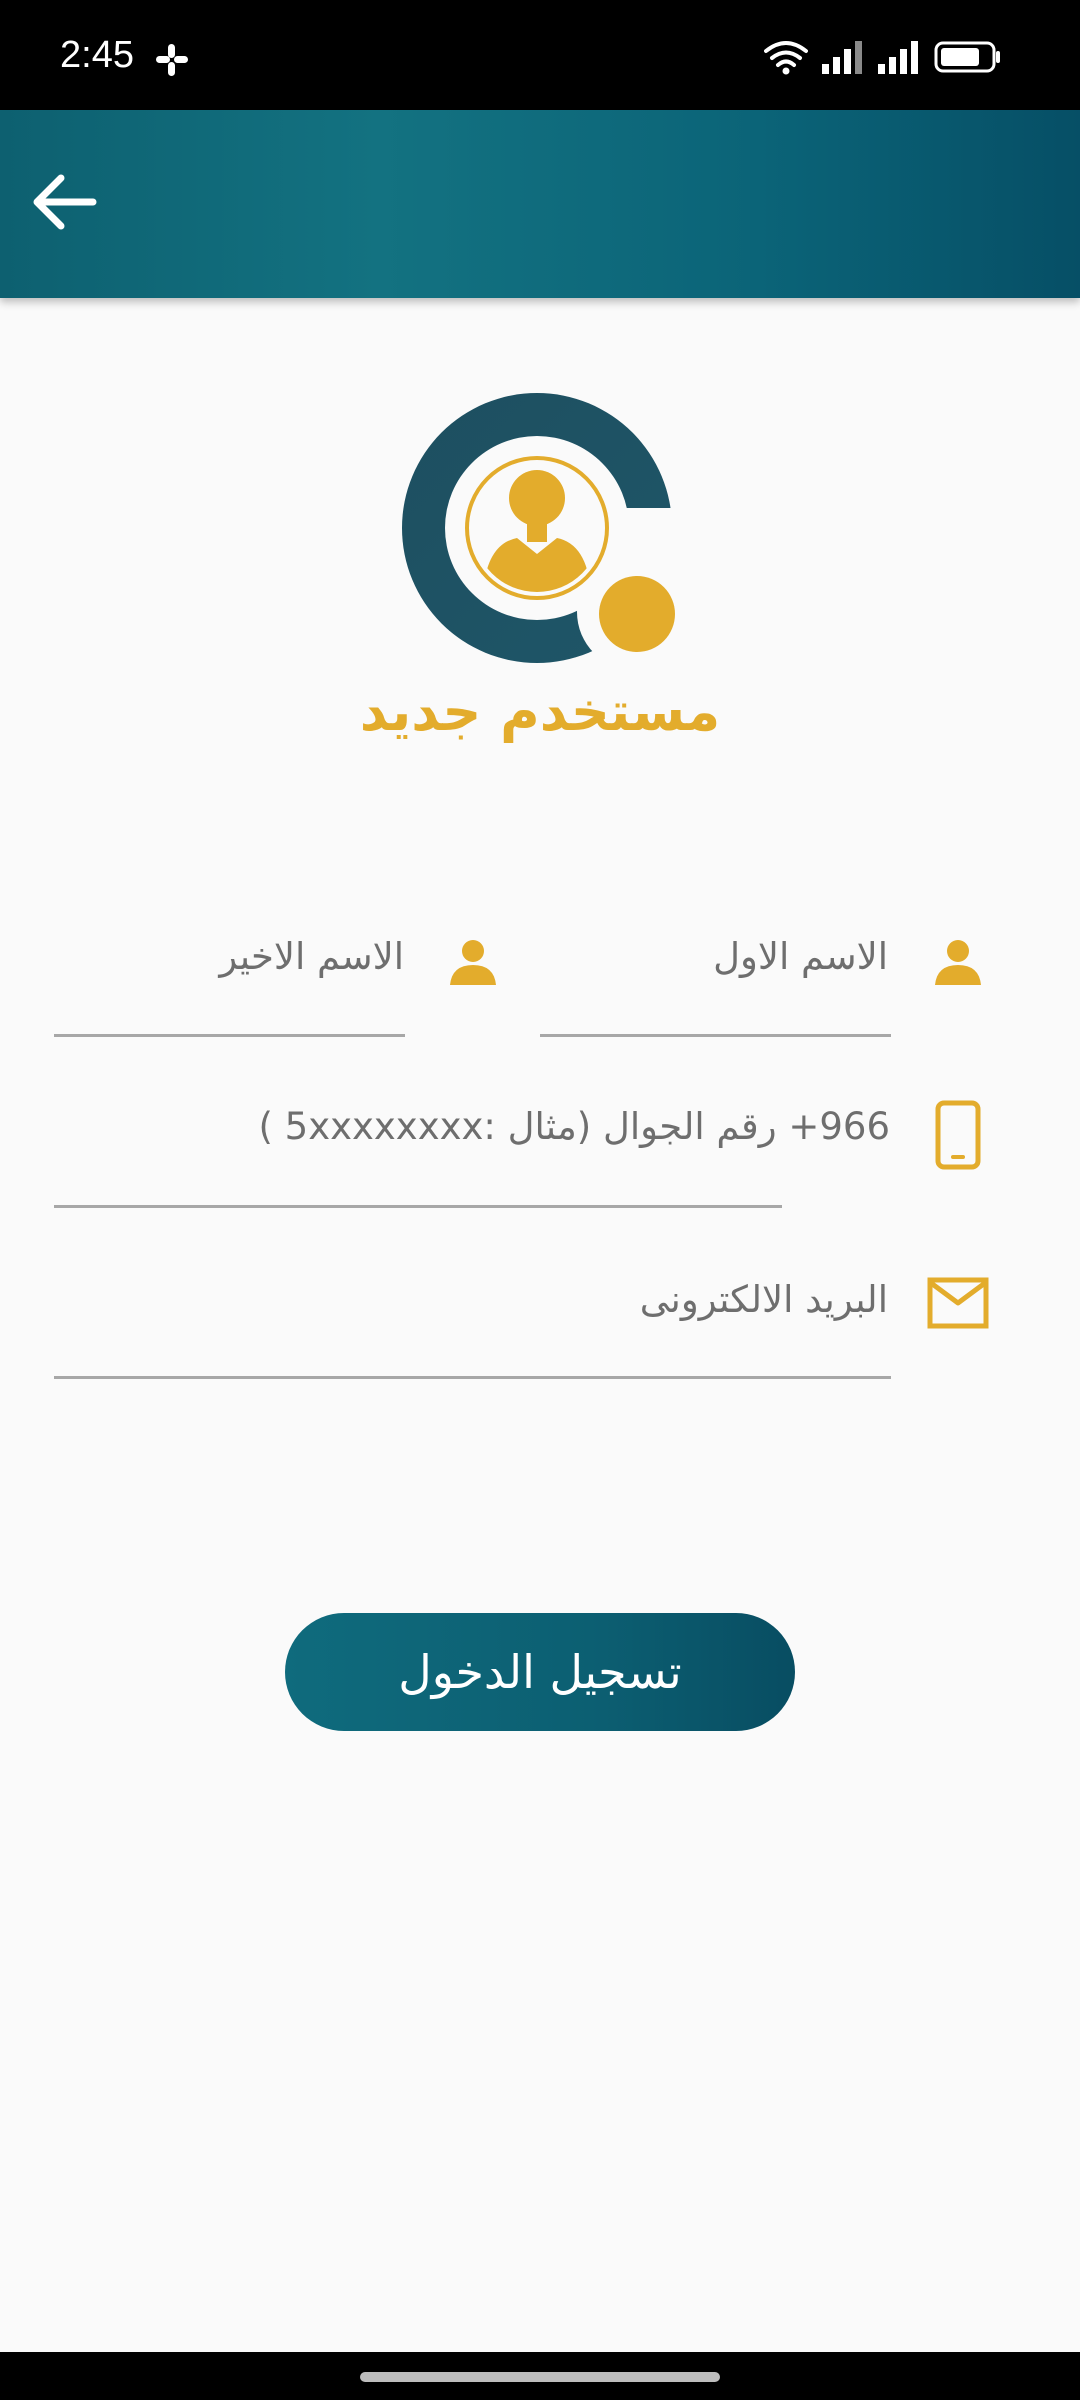 This screenshot has height=2400, width=1080. I want to click on phone-icon, so click(958, 1135).